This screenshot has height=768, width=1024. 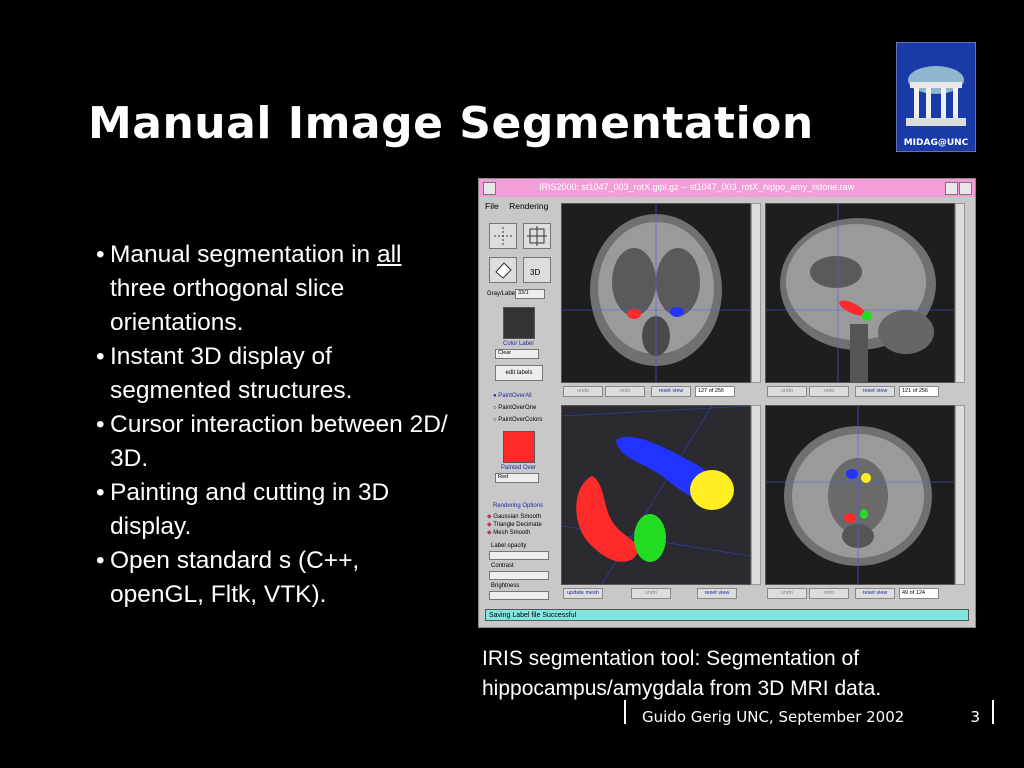 I want to click on window-menu-button, so click(x=489, y=188).